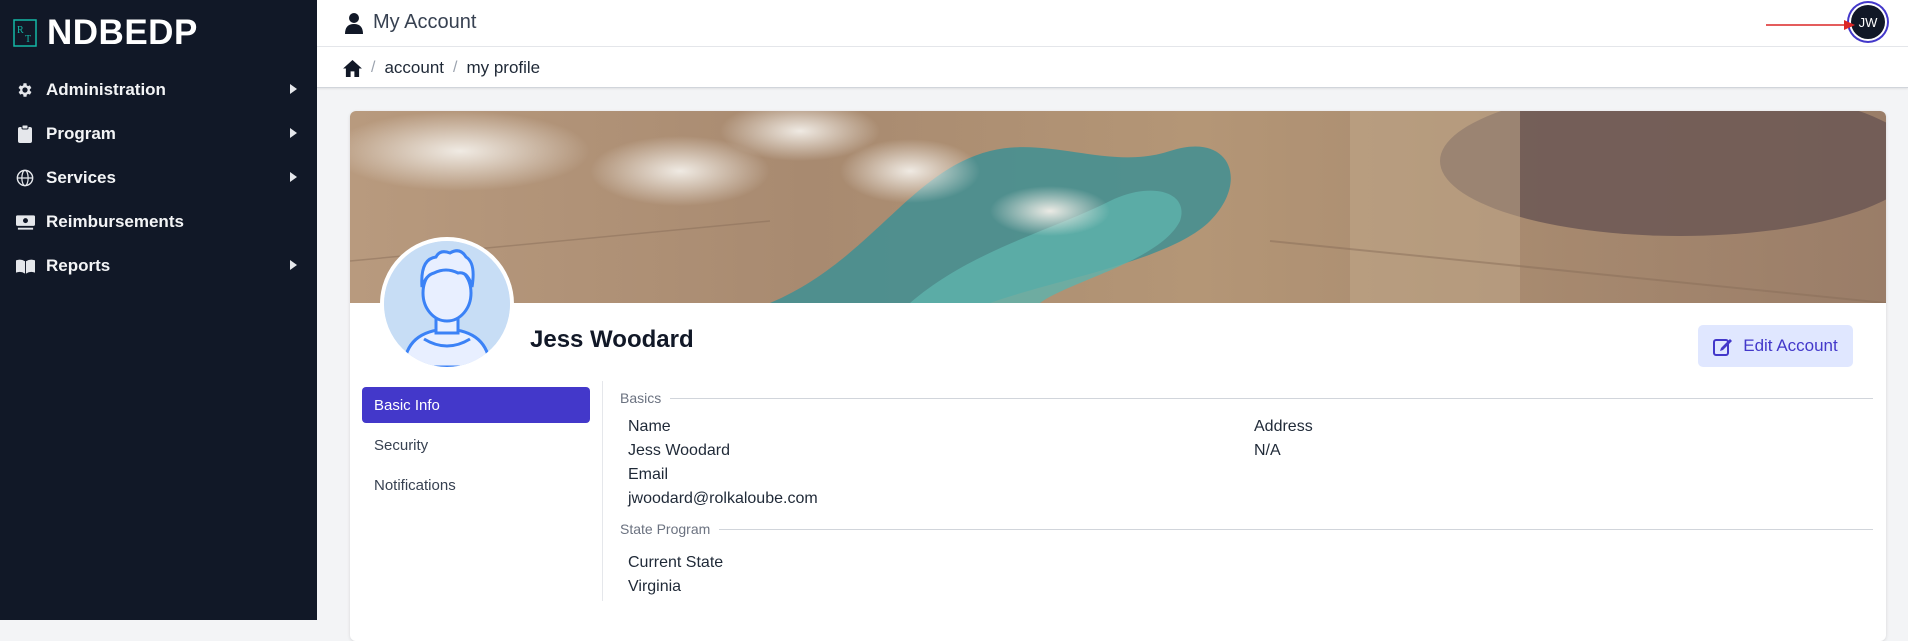 The image size is (1908, 641). I want to click on user-icon, so click(354, 23).